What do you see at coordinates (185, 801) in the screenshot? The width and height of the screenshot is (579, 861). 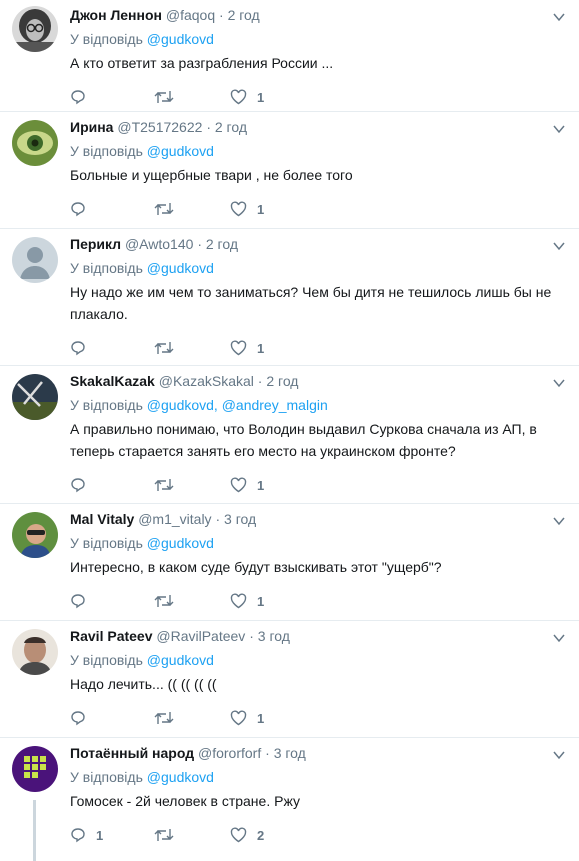 I see `tweet-text: Гомосек - 2й человек в стране. Ржу` at bounding box center [185, 801].